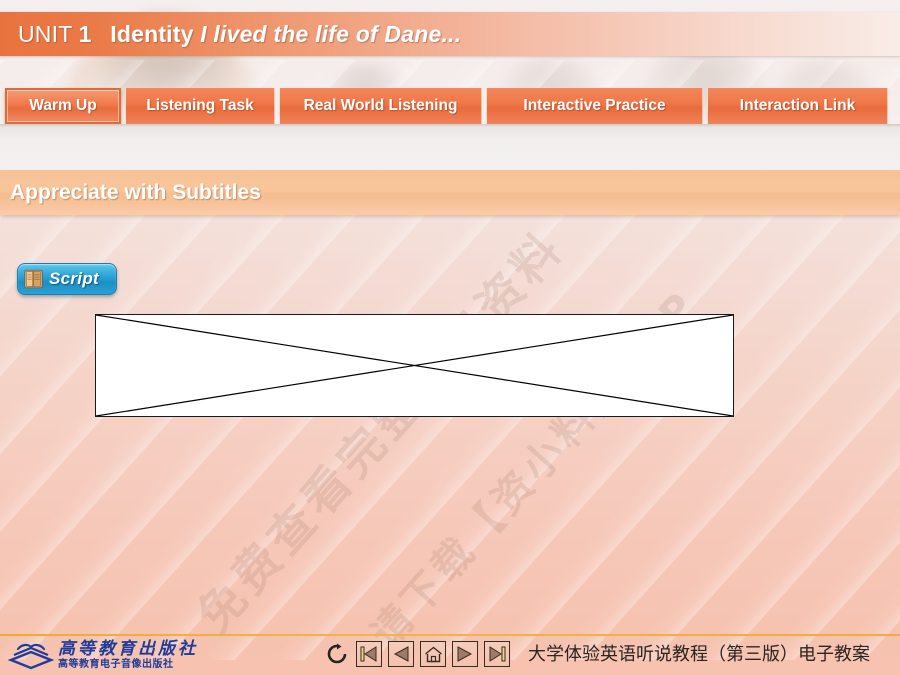 This screenshot has width=900, height=675. What do you see at coordinates (74, 278) in the screenshot?
I see `script-button-label: Script` at bounding box center [74, 278].